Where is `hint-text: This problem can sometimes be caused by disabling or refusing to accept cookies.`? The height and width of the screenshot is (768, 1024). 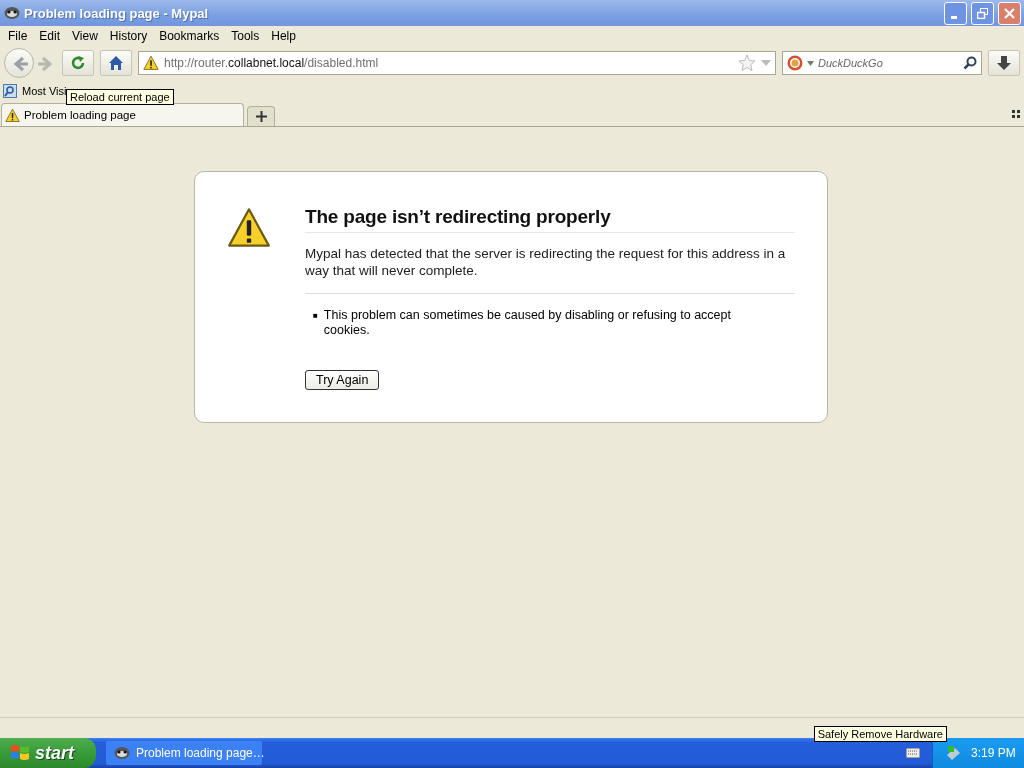
hint-text: This problem can sometimes be caused by disabling or refusing to accept cookies. is located at coordinates (527, 323).